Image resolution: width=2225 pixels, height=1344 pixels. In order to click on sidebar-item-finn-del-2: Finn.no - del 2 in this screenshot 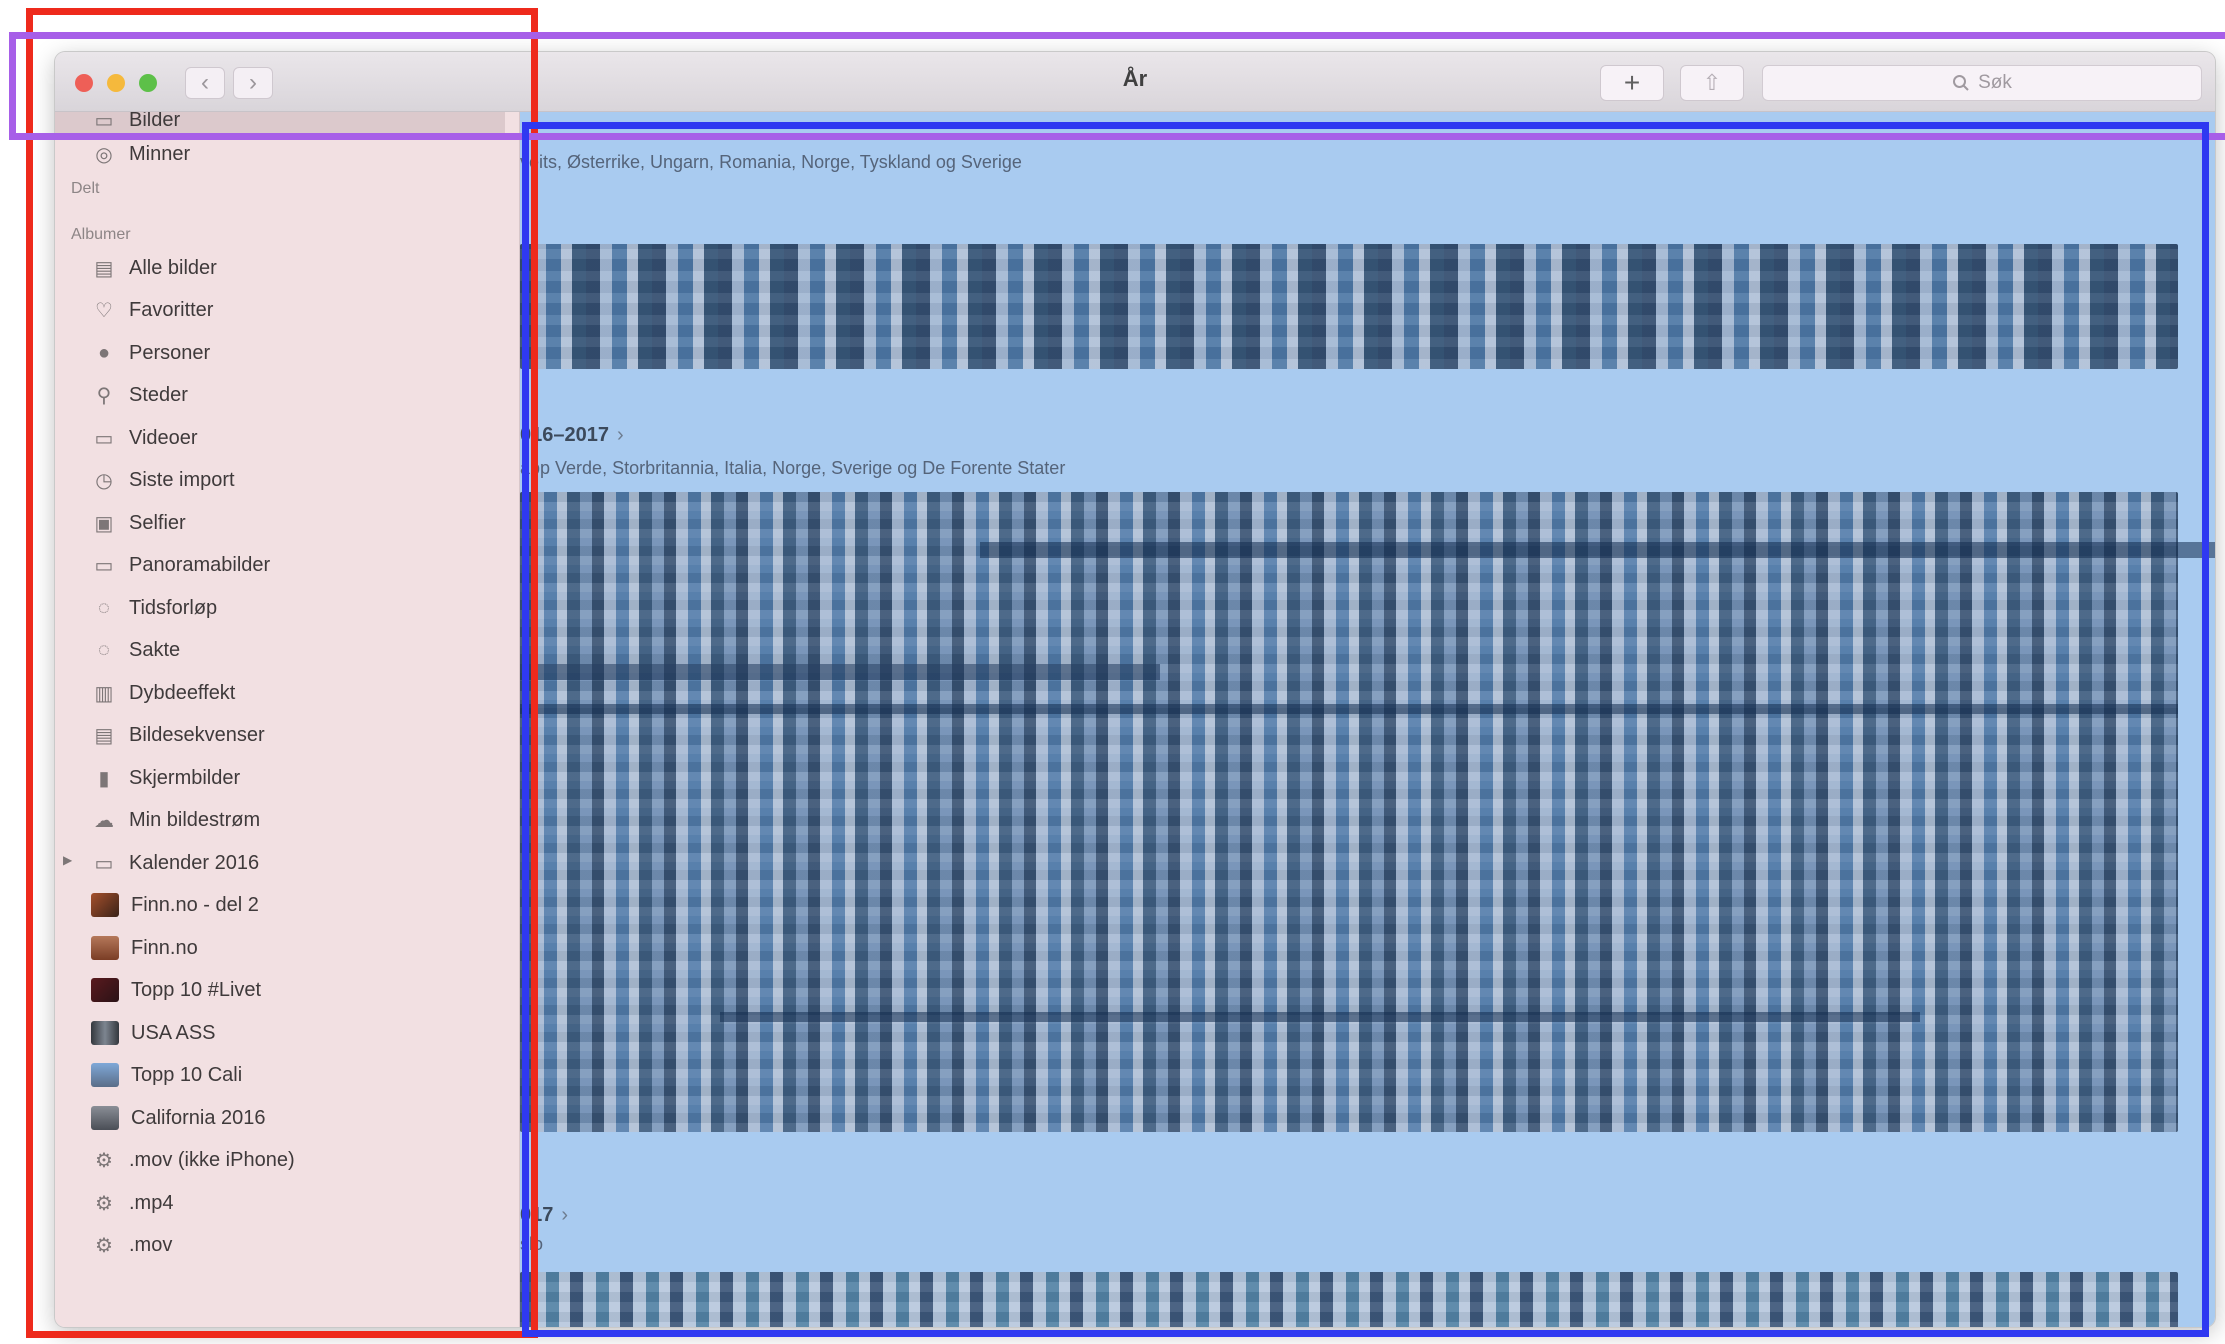, I will do `click(175, 905)`.